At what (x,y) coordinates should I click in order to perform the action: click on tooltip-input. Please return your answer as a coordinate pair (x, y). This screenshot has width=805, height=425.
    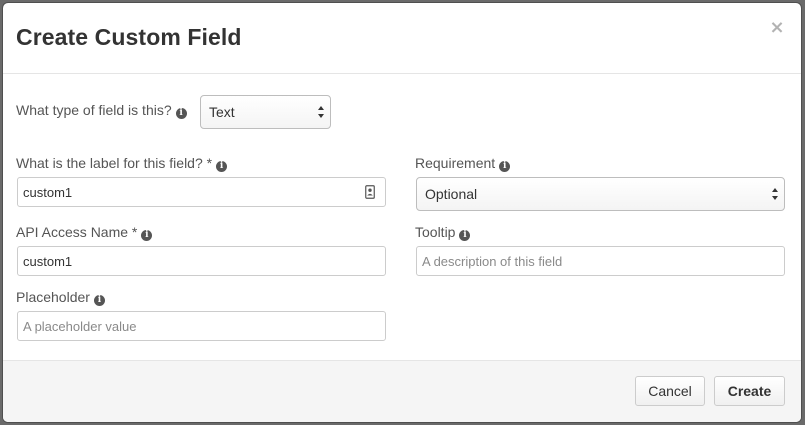
    Looking at the image, I should click on (600, 261).